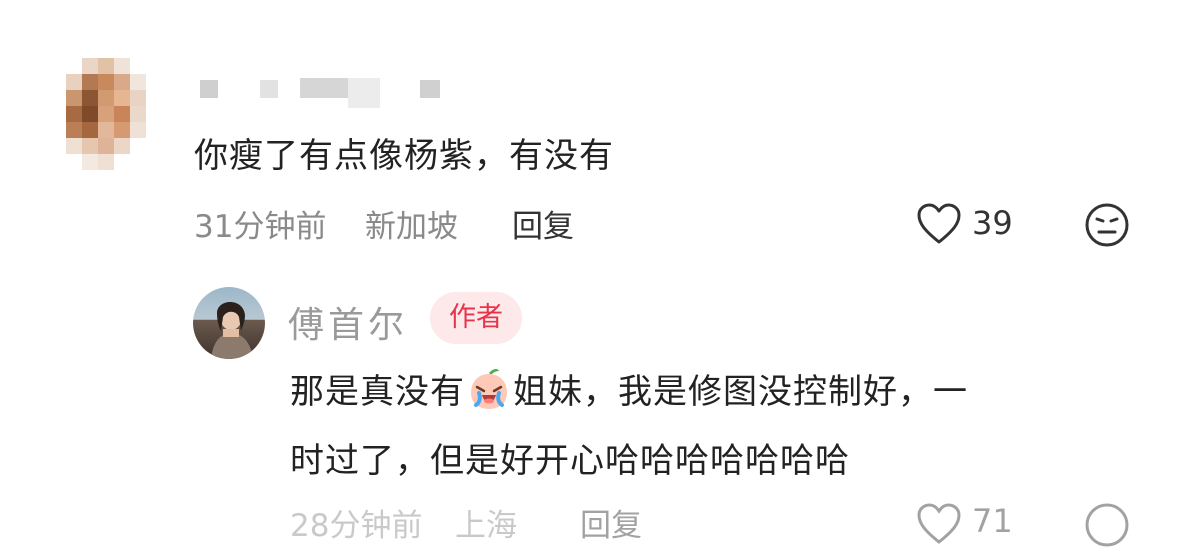 The height and width of the screenshot is (552, 1179). Describe the element at coordinates (543, 223) in the screenshot. I see `comment-reply-button: 回复` at that location.